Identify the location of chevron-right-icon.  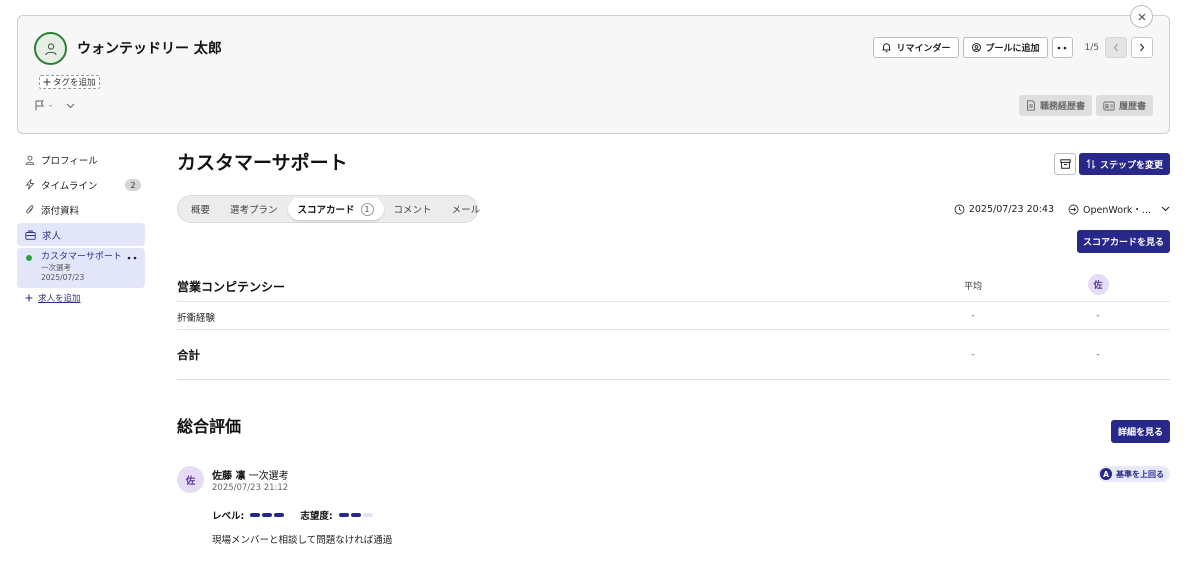
(1142, 47).